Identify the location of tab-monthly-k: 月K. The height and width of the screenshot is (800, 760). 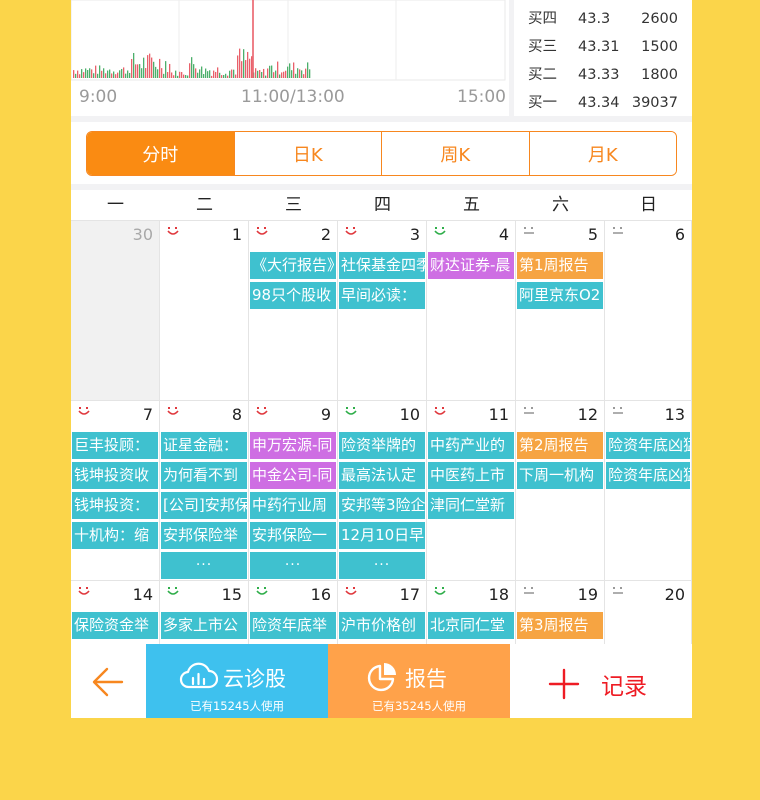
(602, 153).